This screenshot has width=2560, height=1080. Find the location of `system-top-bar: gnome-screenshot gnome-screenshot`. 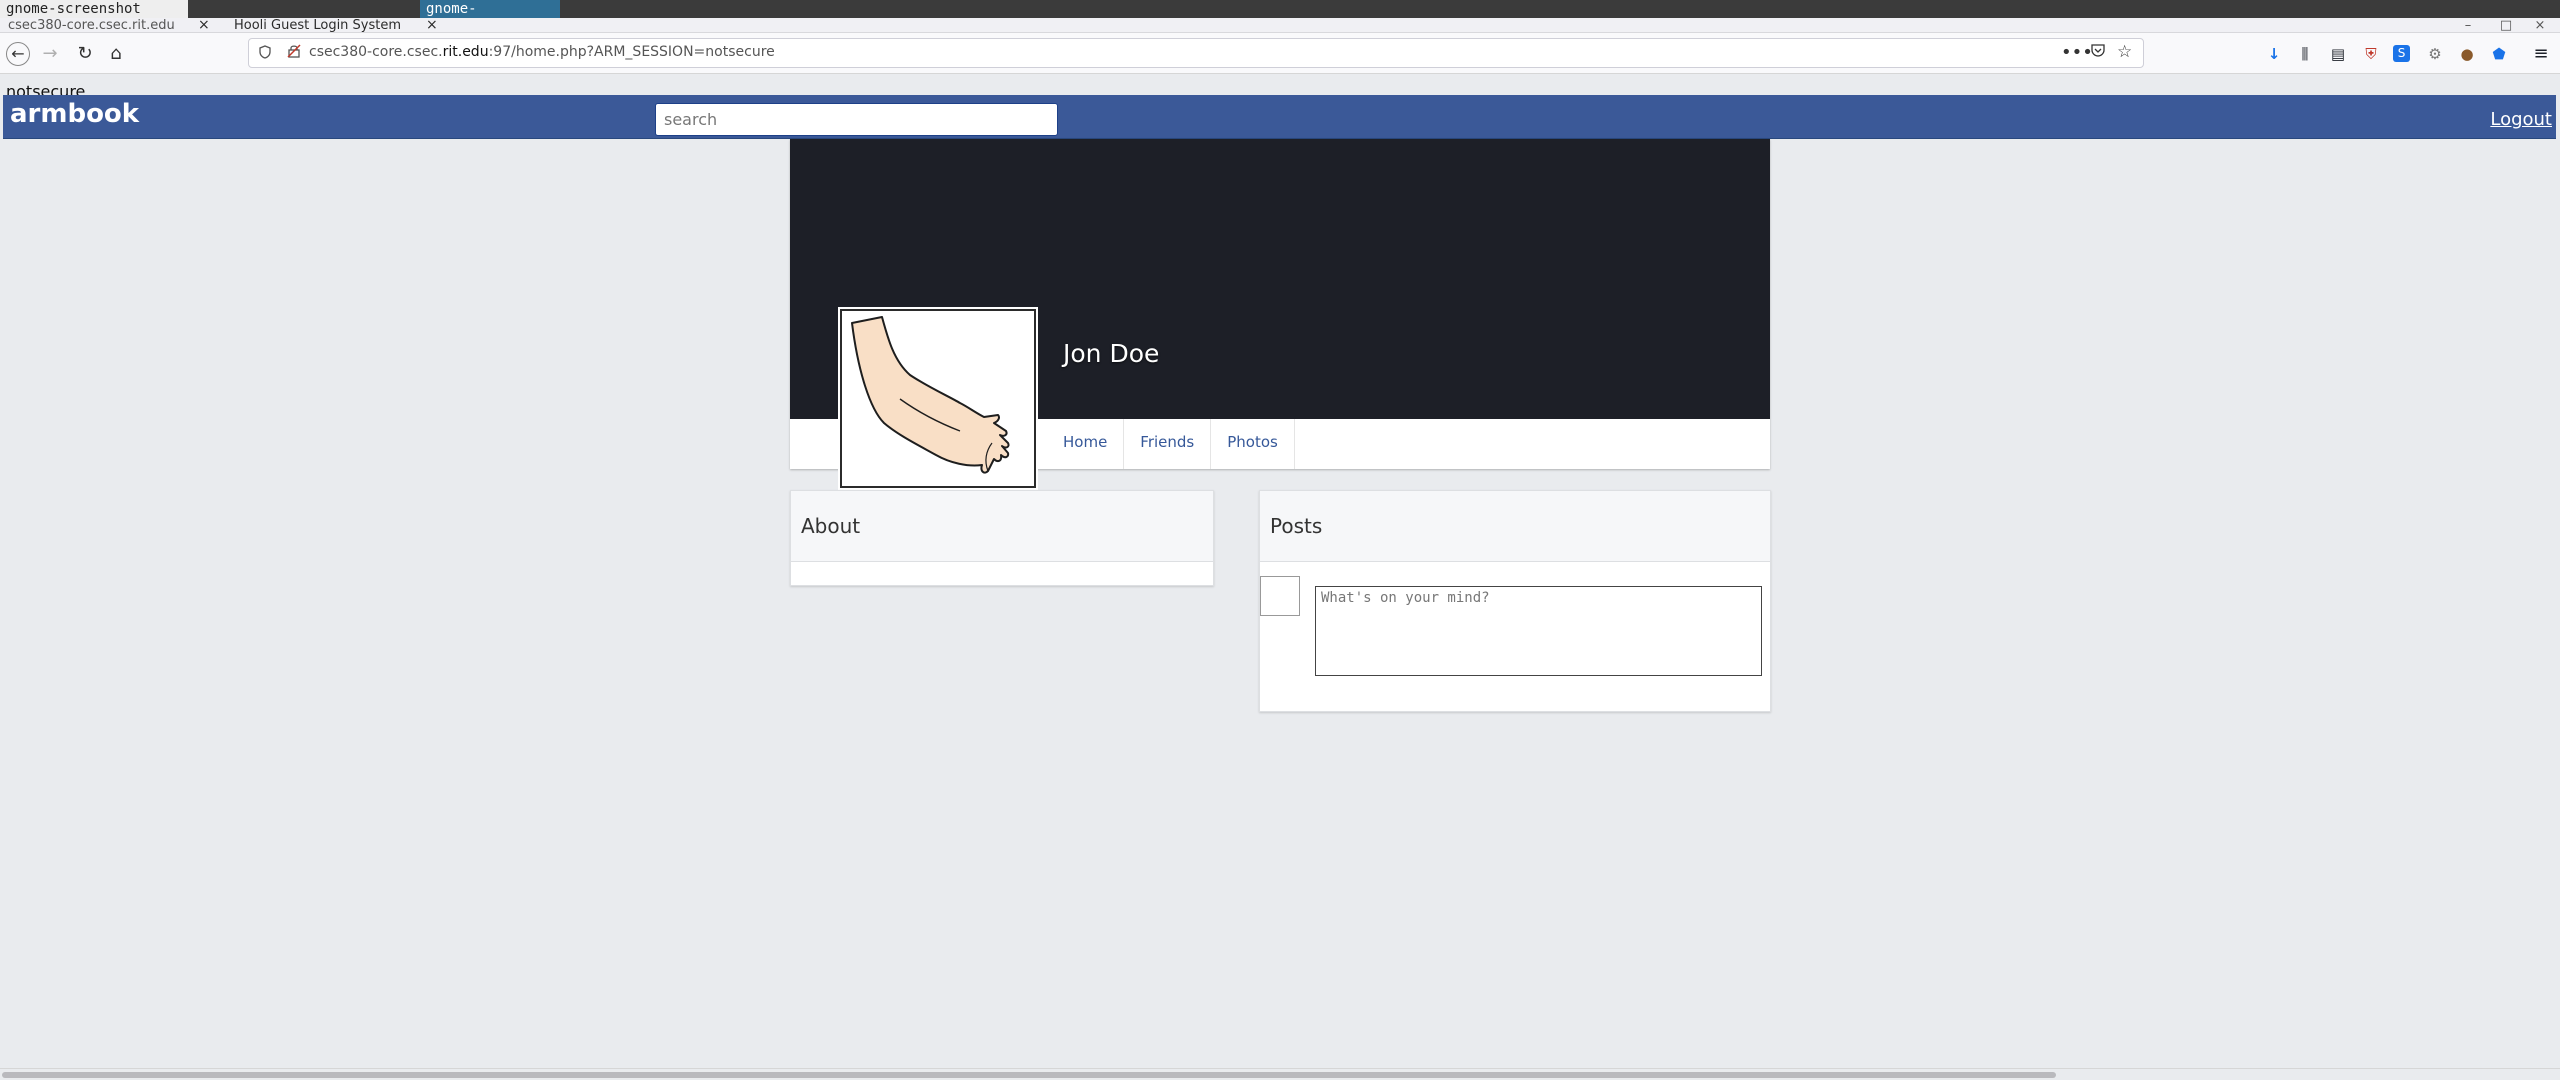

system-top-bar: gnome-screenshot gnome-screenshot is located at coordinates (1280, 17).